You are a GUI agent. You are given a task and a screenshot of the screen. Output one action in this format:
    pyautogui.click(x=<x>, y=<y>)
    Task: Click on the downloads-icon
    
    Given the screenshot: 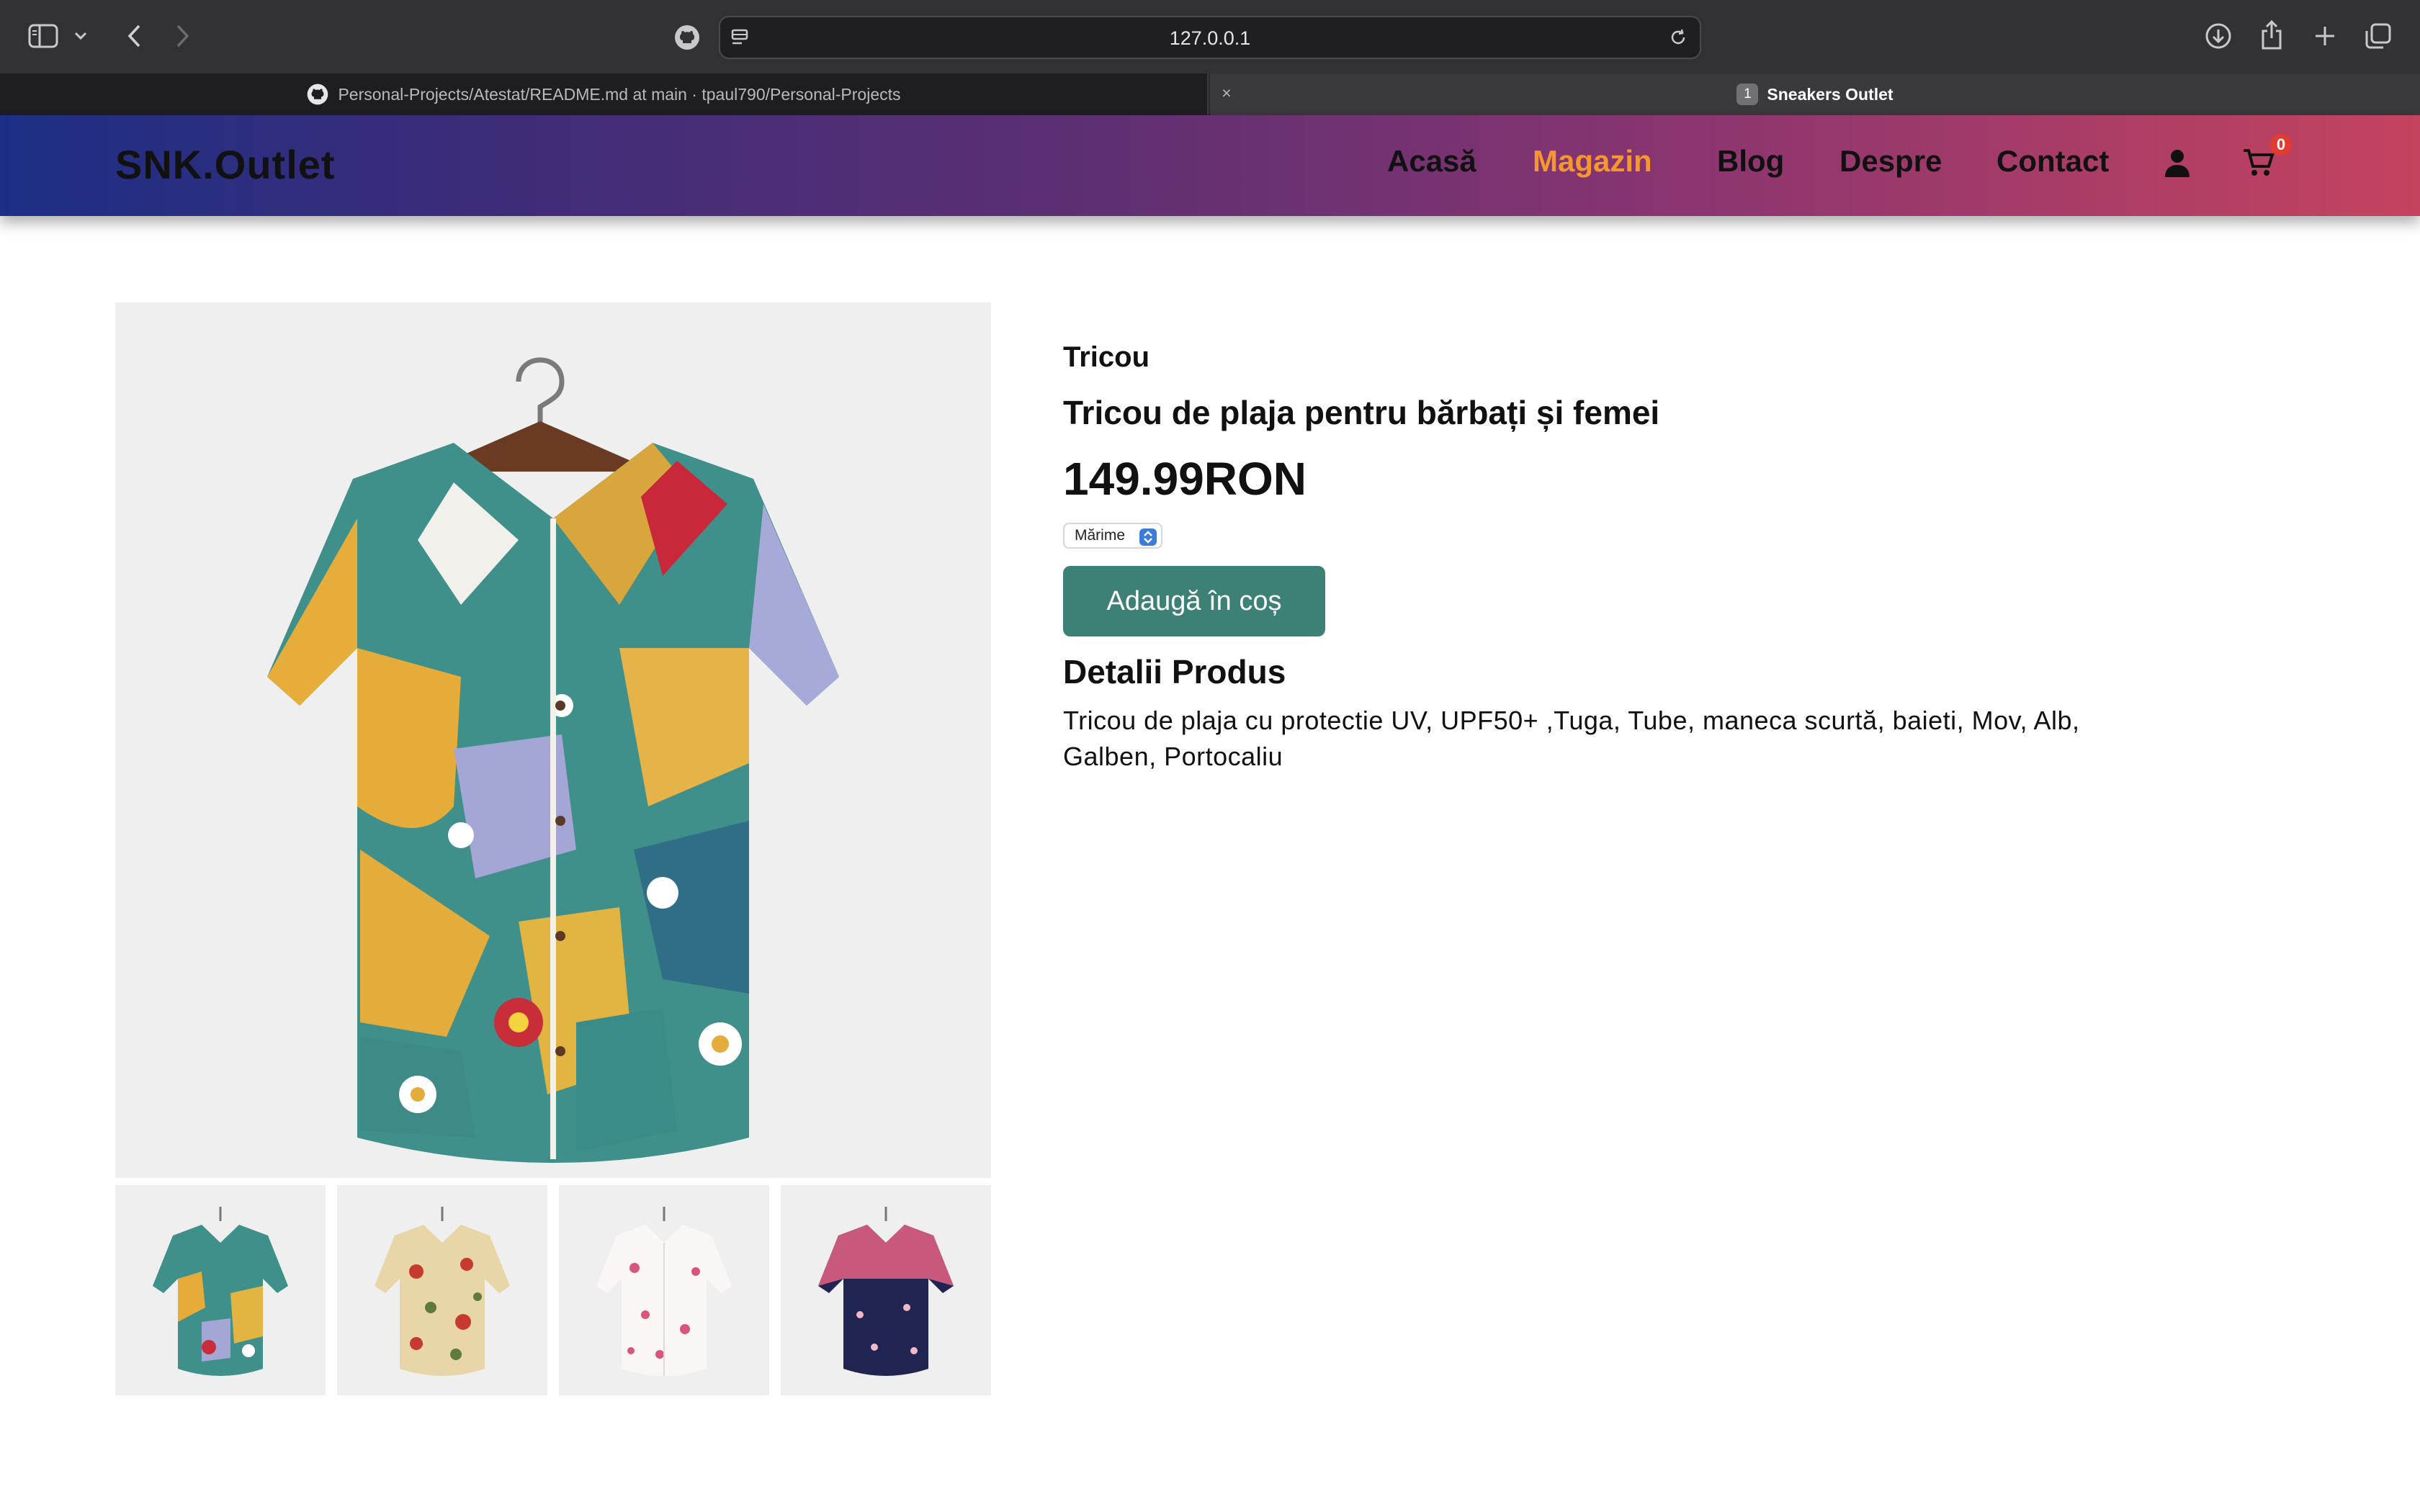 What is the action you would take?
    pyautogui.click(x=2218, y=36)
    